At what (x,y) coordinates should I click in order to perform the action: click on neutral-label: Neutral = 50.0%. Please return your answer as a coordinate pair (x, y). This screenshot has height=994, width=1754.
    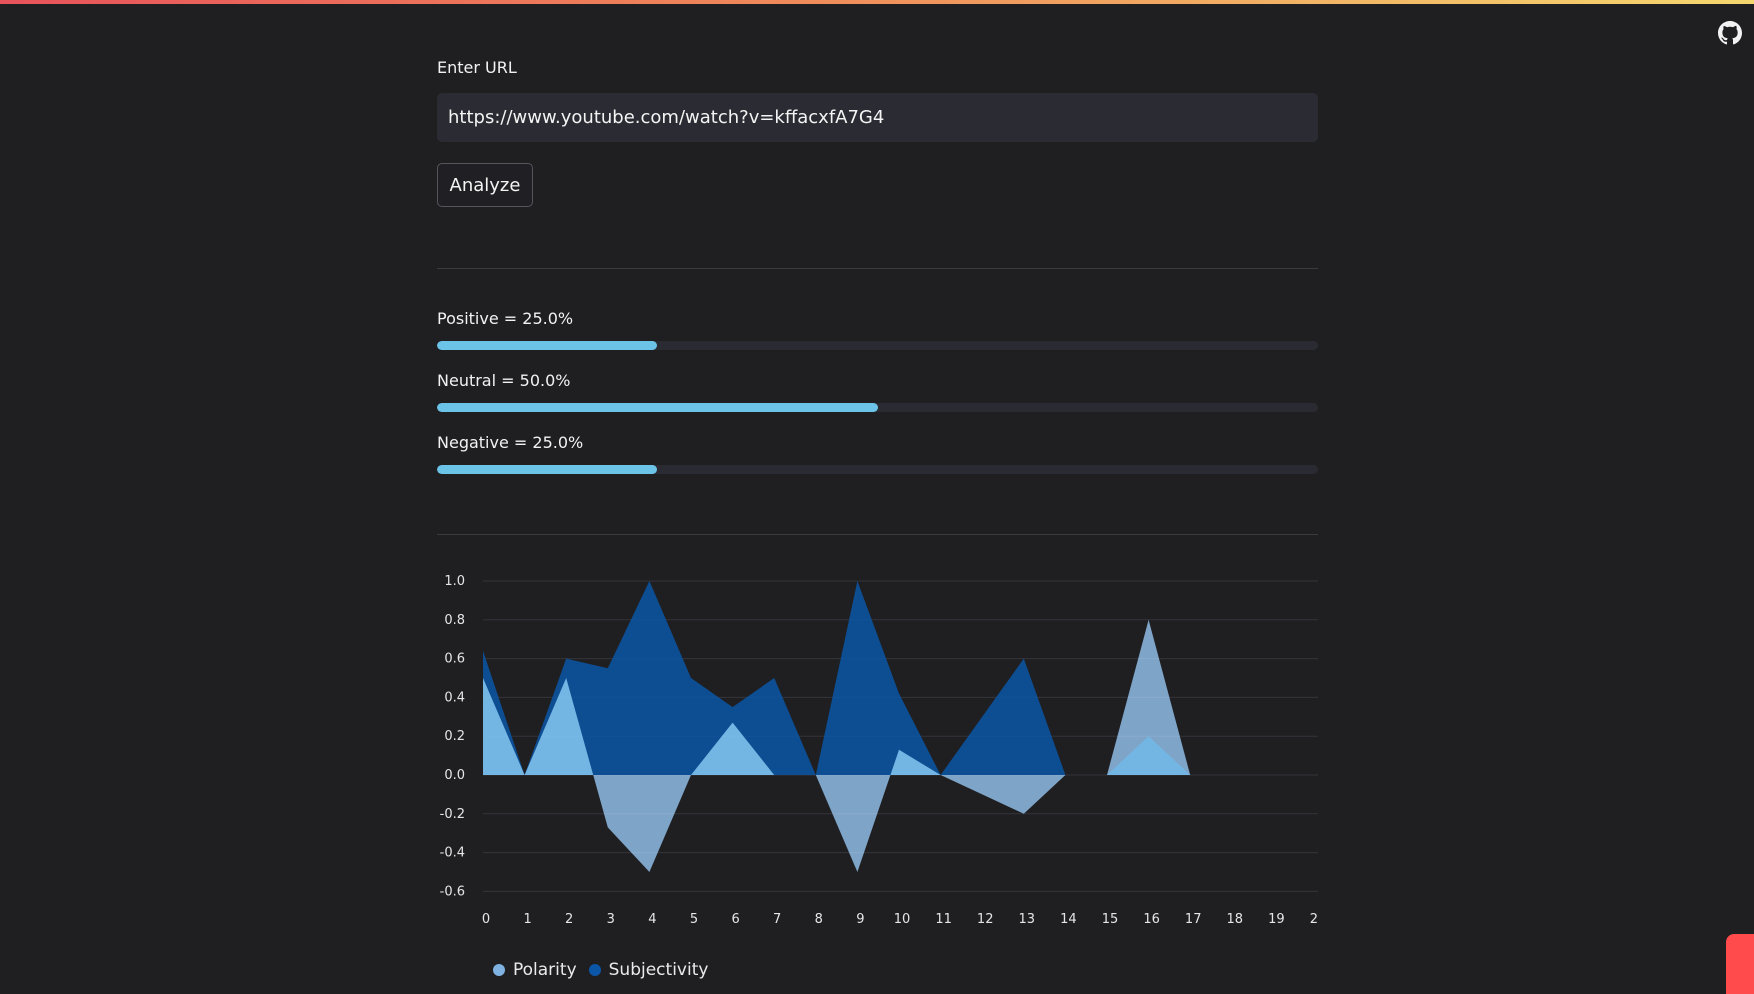
    Looking at the image, I should click on (503, 380).